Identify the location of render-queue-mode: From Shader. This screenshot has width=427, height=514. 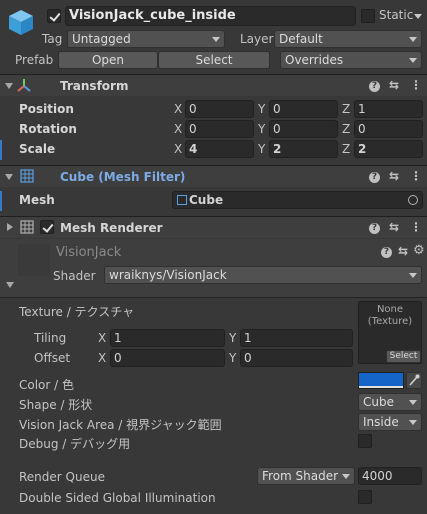
(300, 476).